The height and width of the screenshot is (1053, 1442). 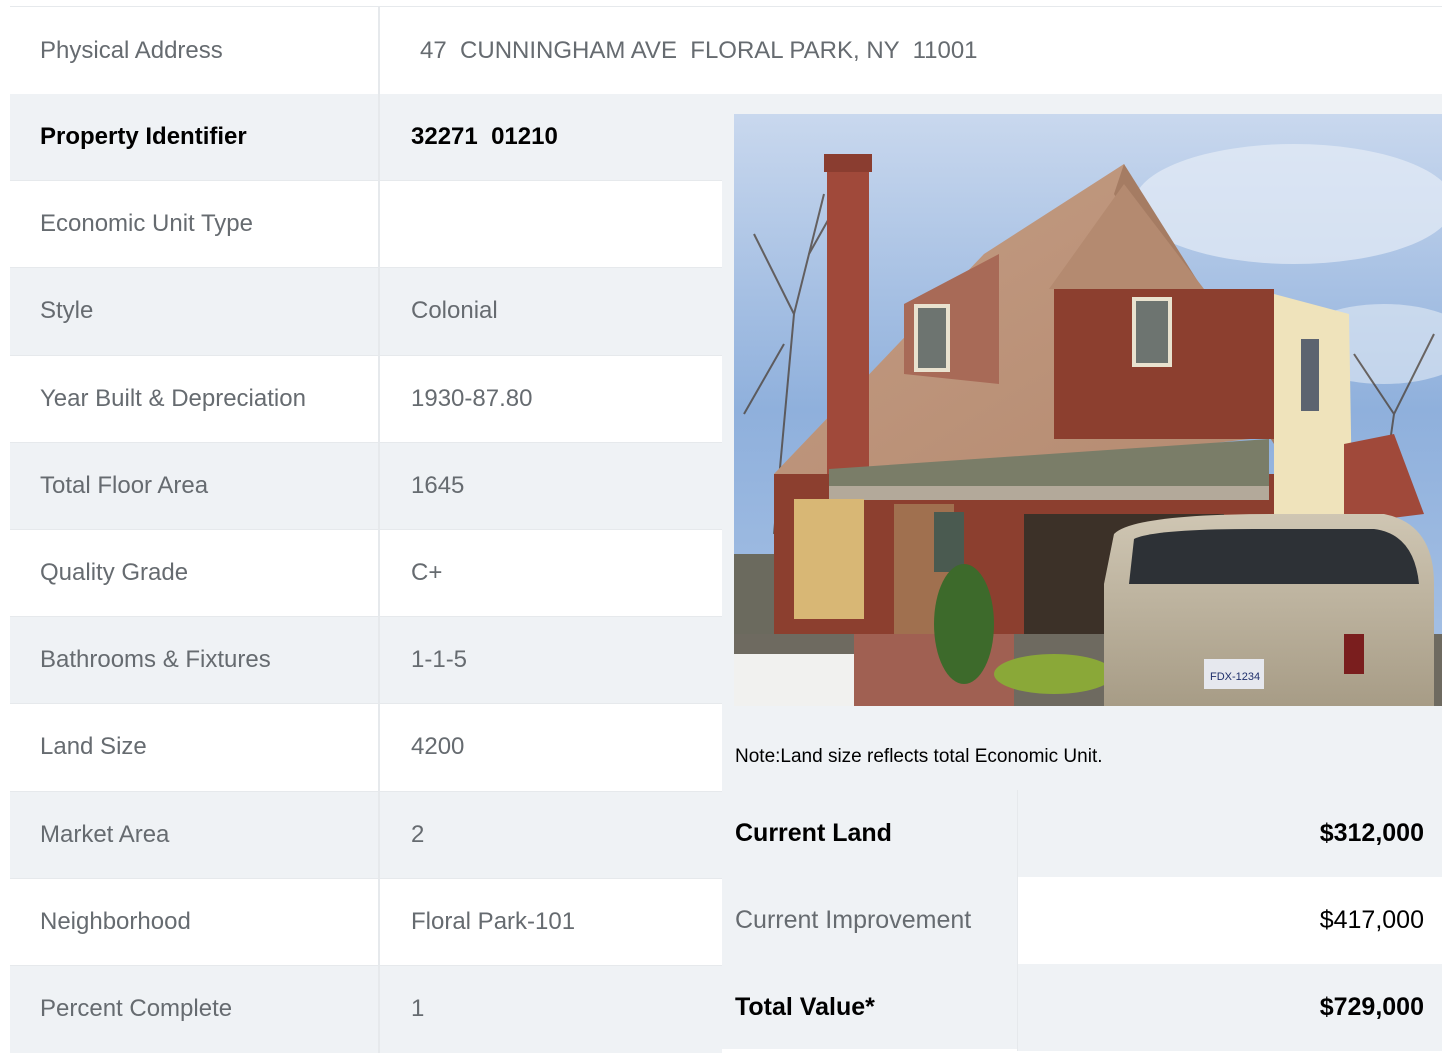 I want to click on quality-grade-value: C+, so click(x=427, y=573).